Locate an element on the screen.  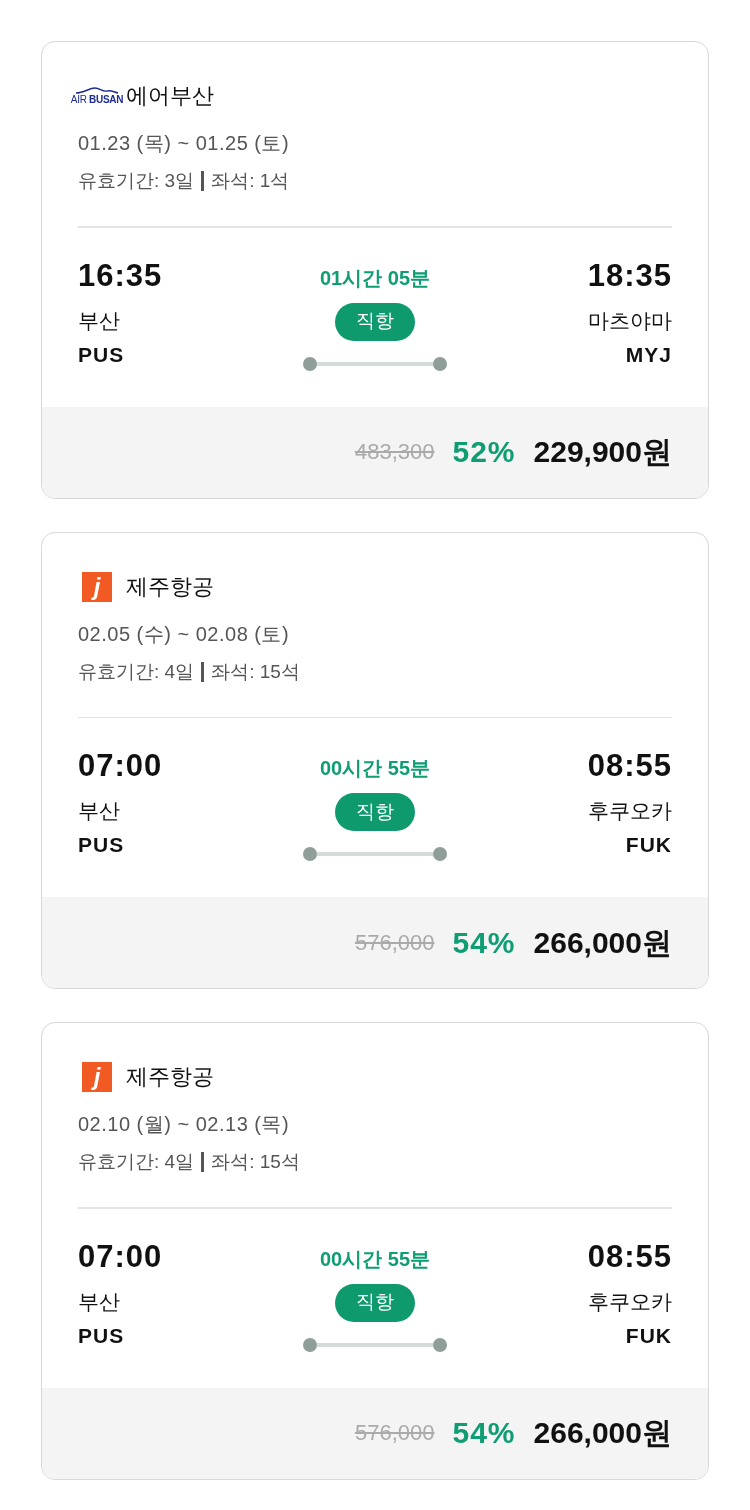
arrival-time: 18:35 is located at coordinates (629, 275).